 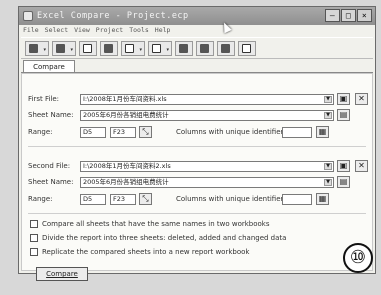 What do you see at coordinates (125, 99) in the screenshot?
I see `first-file-value: I:\2008年1月份车间资料.xls` at bounding box center [125, 99].